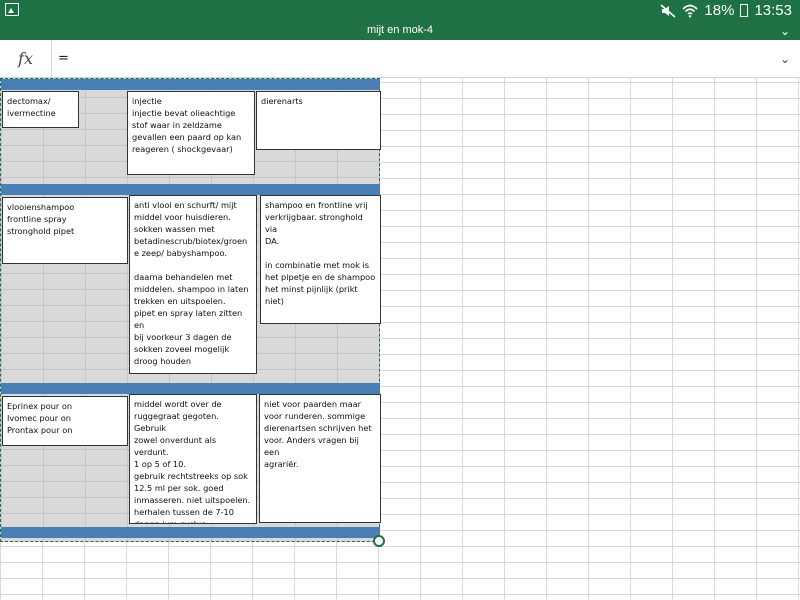 The width and height of the screenshot is (800, 600). Describe the element at coordinates (379, 541) in the screenshot. I see `selection-resize-handle` at that location.